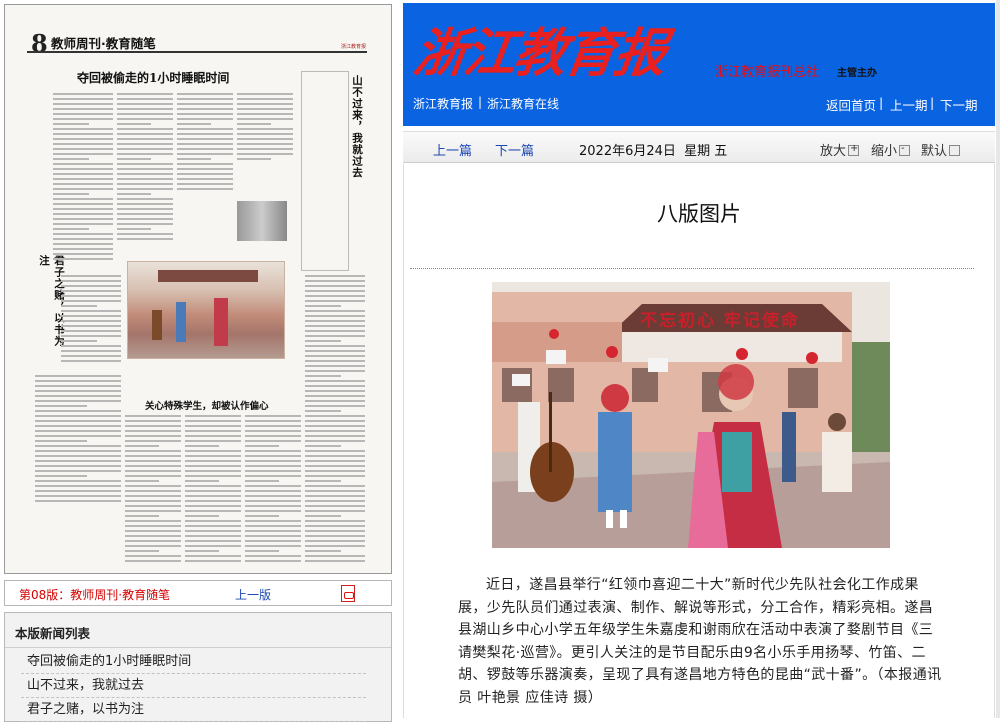 This screenshot has height=722, width=1000. I want to click on article-title: 八版图片, so click(699, 214).